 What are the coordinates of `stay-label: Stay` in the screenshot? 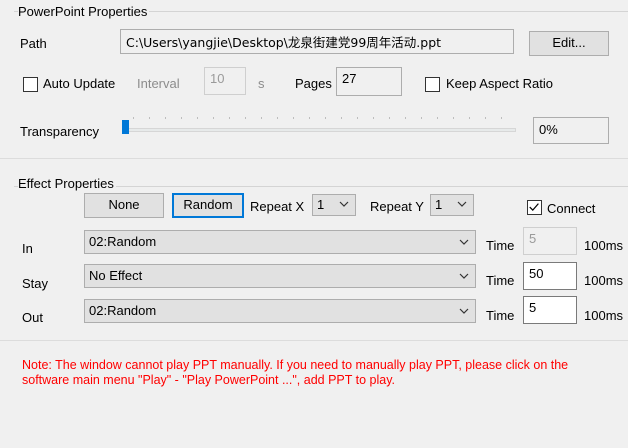 It's located at (35, 283).